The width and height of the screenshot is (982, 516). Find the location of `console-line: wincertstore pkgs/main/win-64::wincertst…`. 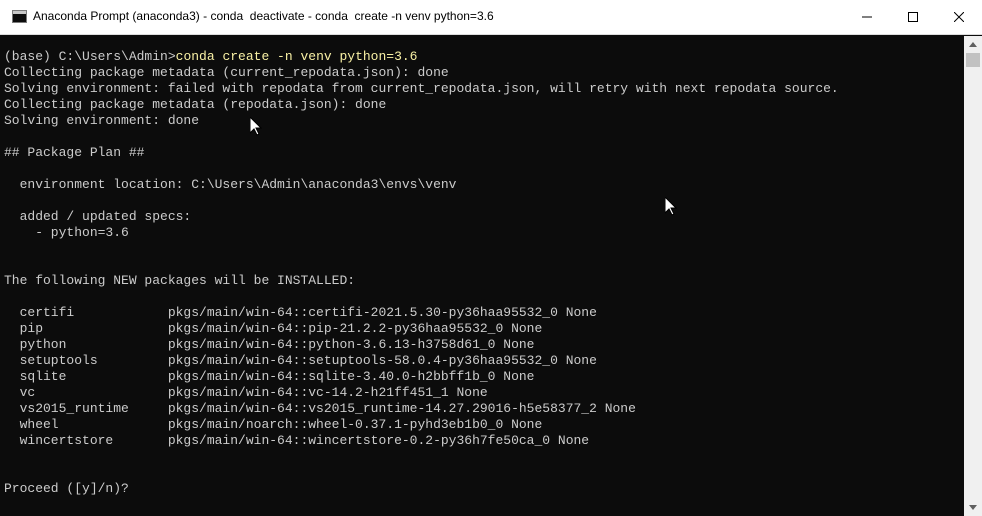

console-line: wincertstore pkgs/main/win-64::wincertst… is located at coordinates (297, 440).